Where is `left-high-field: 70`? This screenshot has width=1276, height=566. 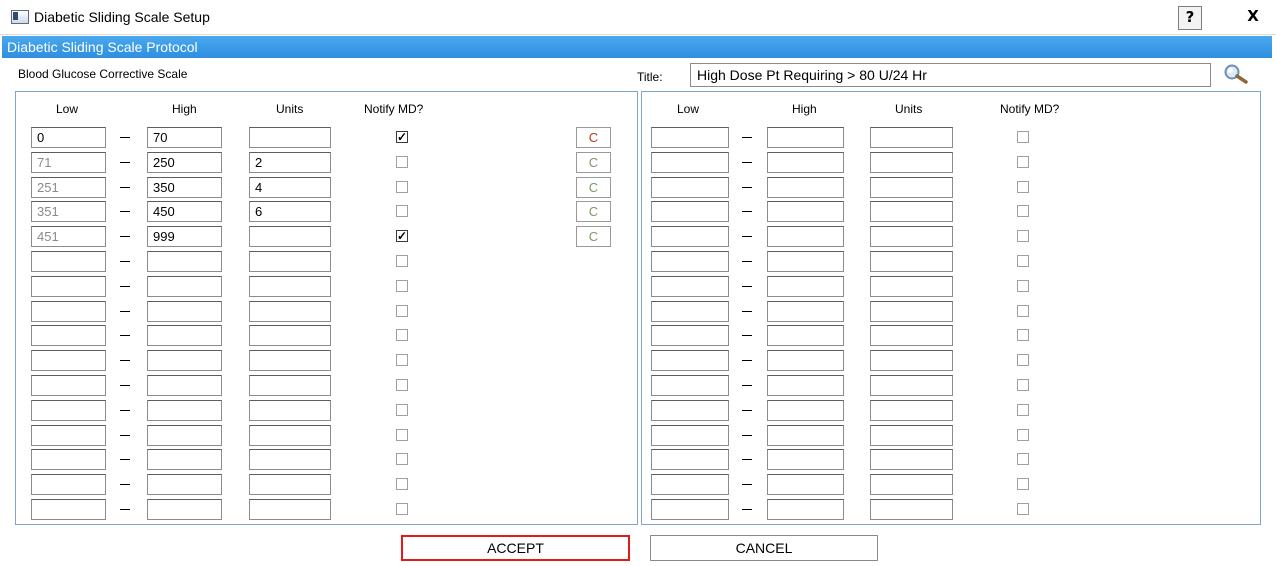
left-high-field: 70 is located at coordinates (184, 137).